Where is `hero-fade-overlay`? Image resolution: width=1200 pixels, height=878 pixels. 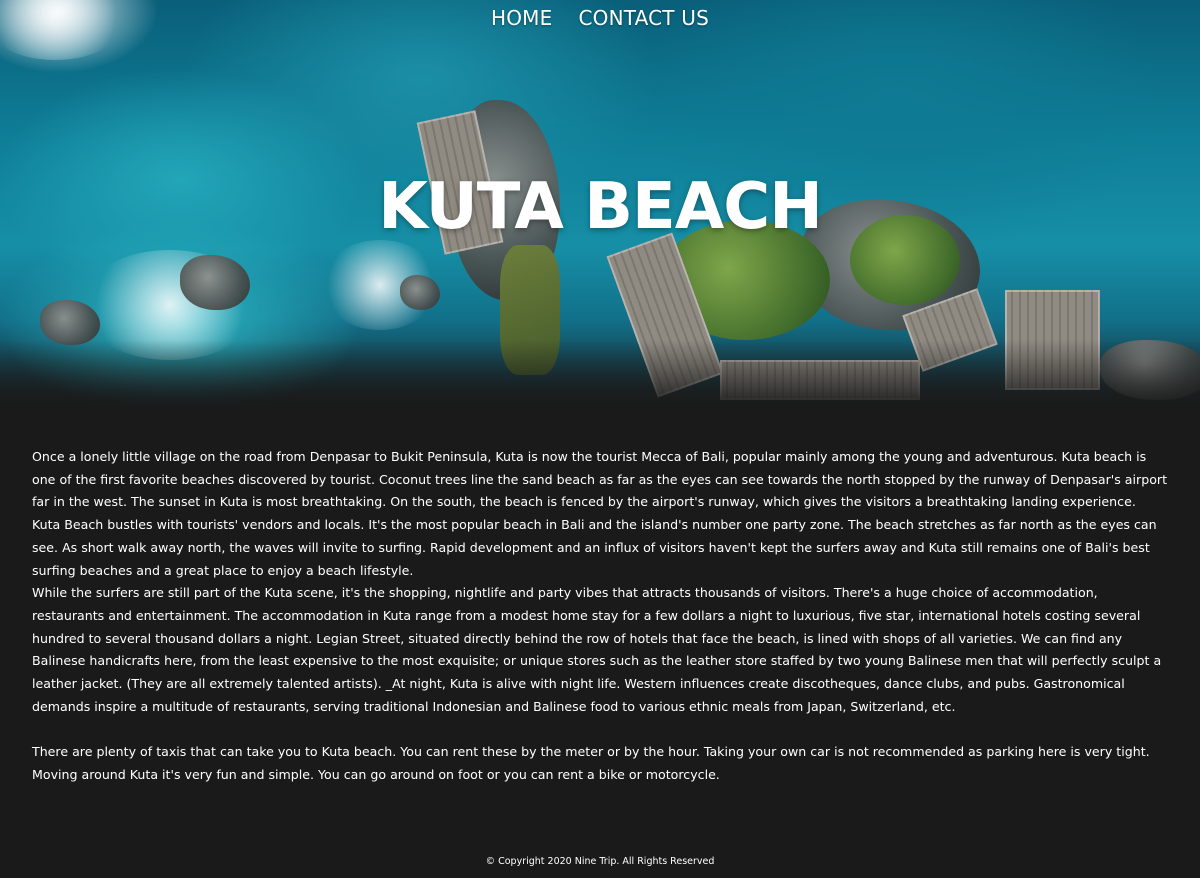 hero-fade-overlay is located at coordinates (600, 375).